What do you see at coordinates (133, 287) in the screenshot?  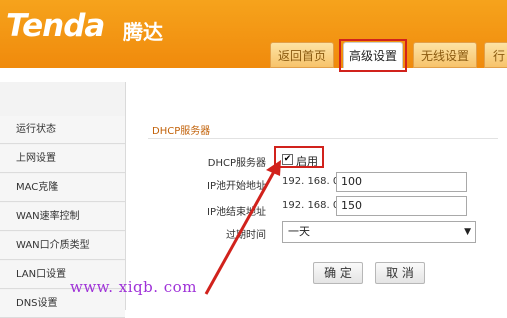 I see `watermark-text: www. xiqb. com` at bounding box center [133, 287].